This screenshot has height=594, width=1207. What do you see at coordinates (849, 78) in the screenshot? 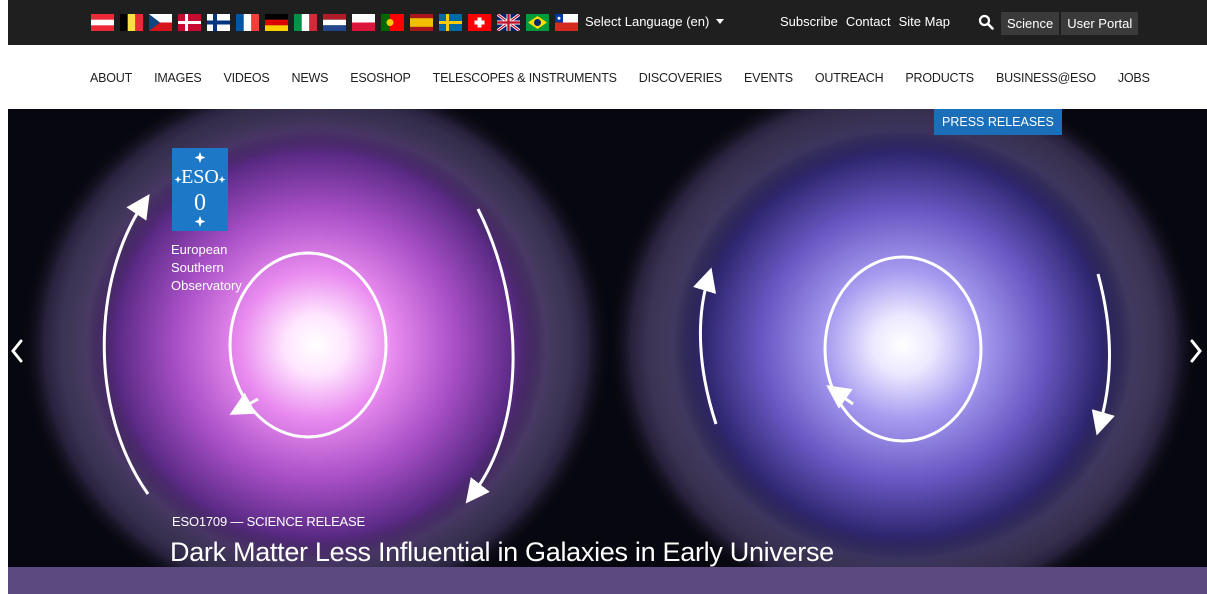
I see `nav-item-outreach: OUTREACH` at bounding box center [849, 78].